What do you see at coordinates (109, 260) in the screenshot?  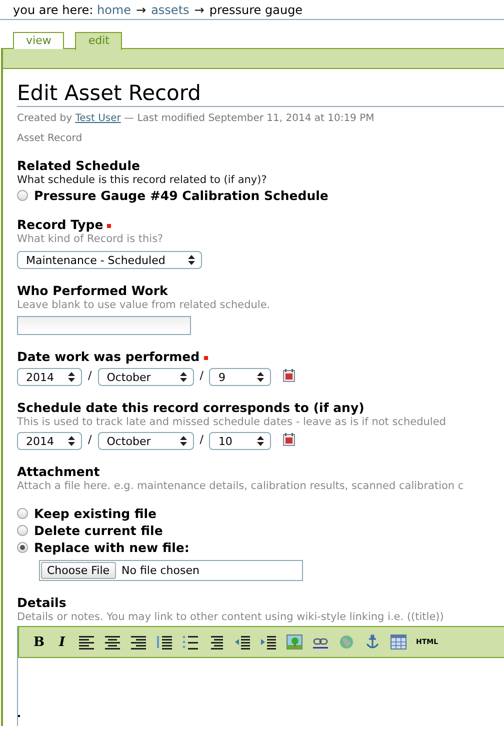 I see `dropdown: Maintenance - Scheduled` at bounding box center [109, 260].